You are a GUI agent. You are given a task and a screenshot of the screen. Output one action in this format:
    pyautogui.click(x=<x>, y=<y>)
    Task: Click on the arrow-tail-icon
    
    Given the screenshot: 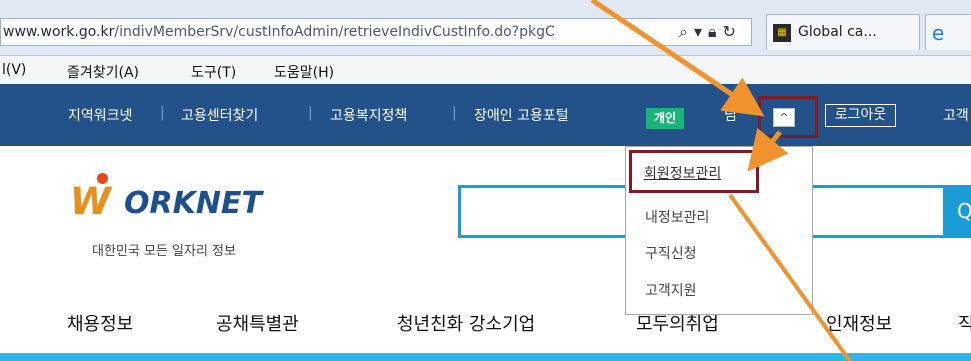 What is the action you would take?
    pyautogui.click(x=790, y=277)
    